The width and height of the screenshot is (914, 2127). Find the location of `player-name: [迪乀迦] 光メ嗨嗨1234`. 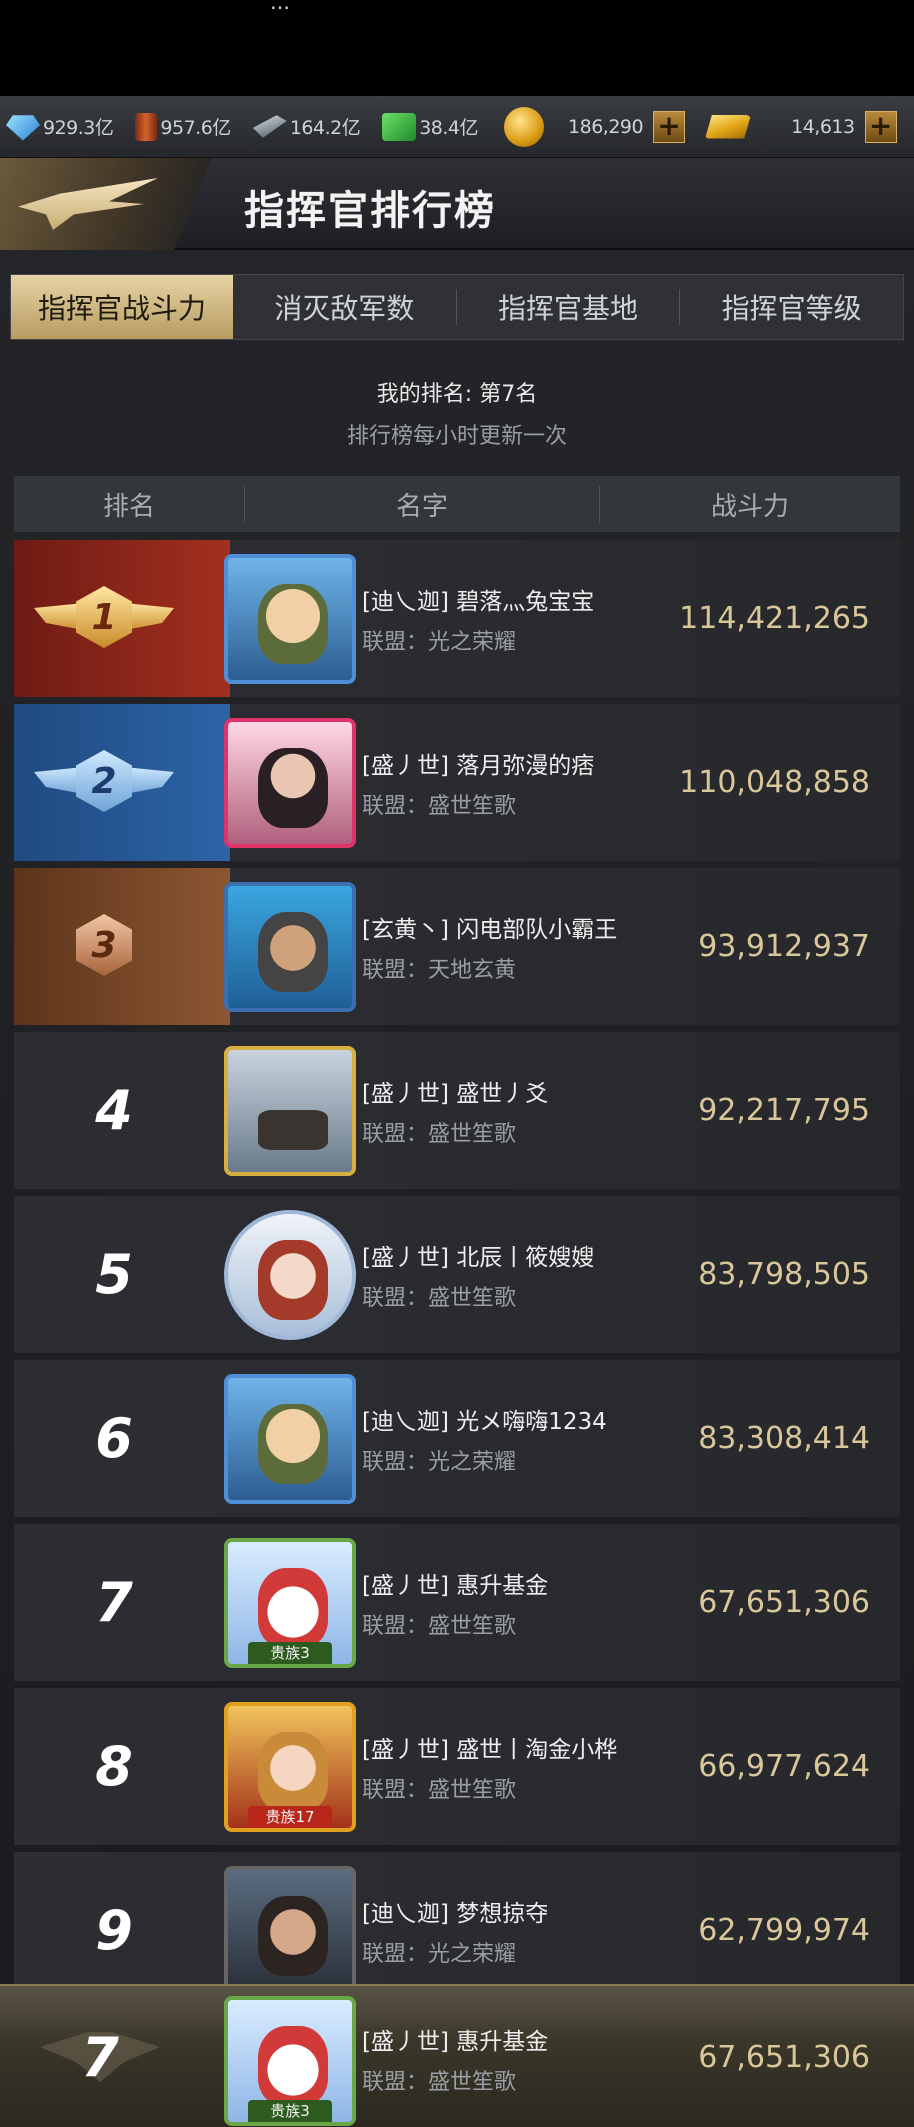

player-name: [迪乀迦] 光メ嗨嗨1234 is located at coordinates (484, 1422).